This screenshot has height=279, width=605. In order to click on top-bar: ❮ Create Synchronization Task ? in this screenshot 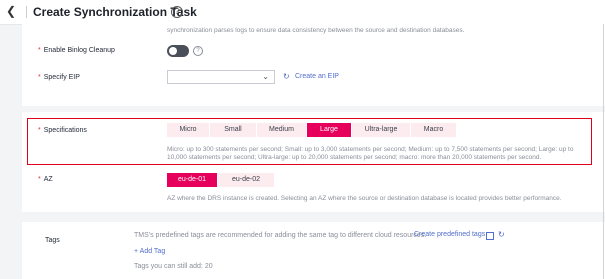, I will do `click(302, 12)`.